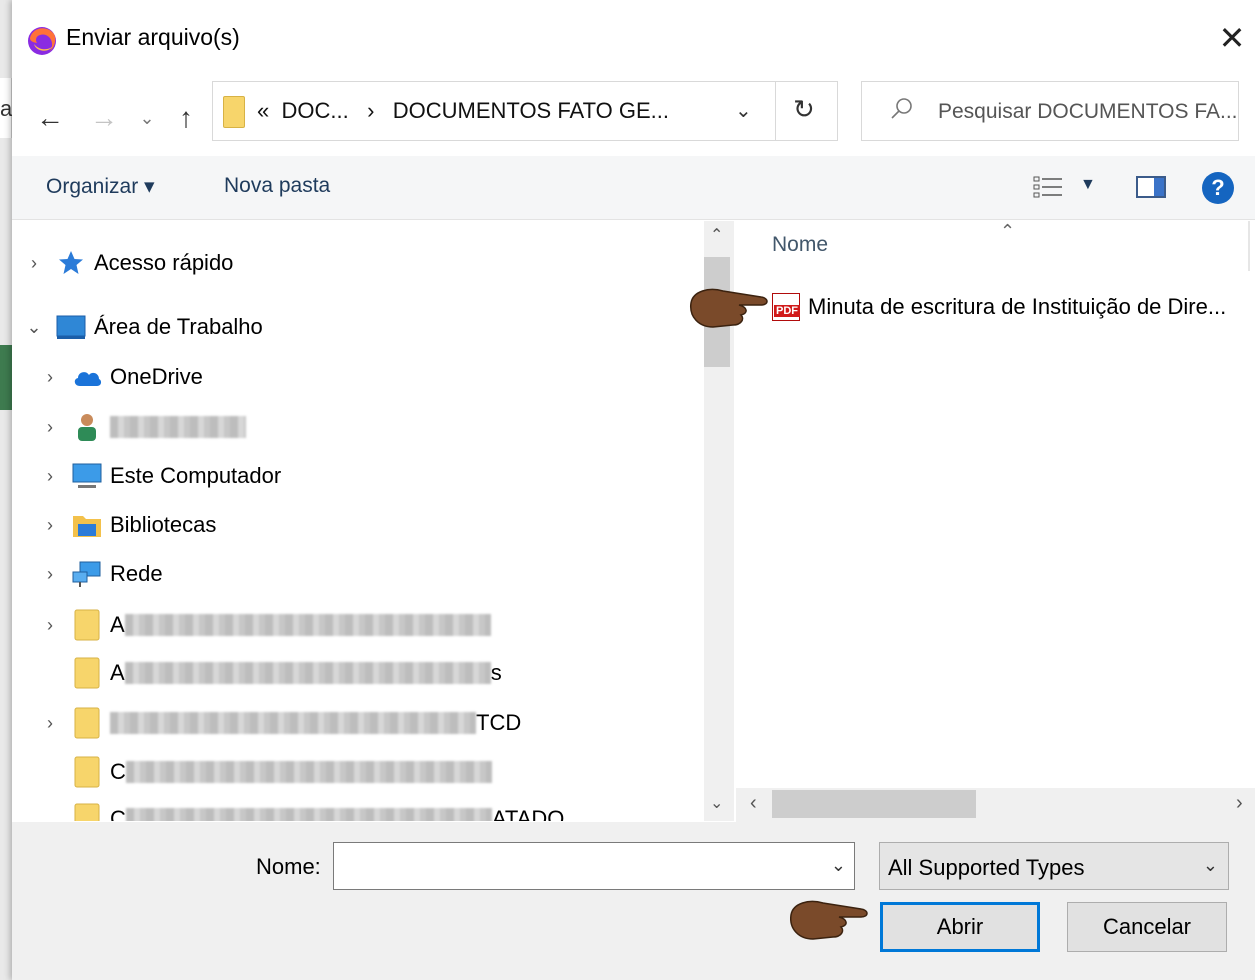 Image resolution: width=1255 pixels, height=980 pixels. Describe the element at coordinates (104, 118) in the screenshot. I see `forward-button: →` at that location.